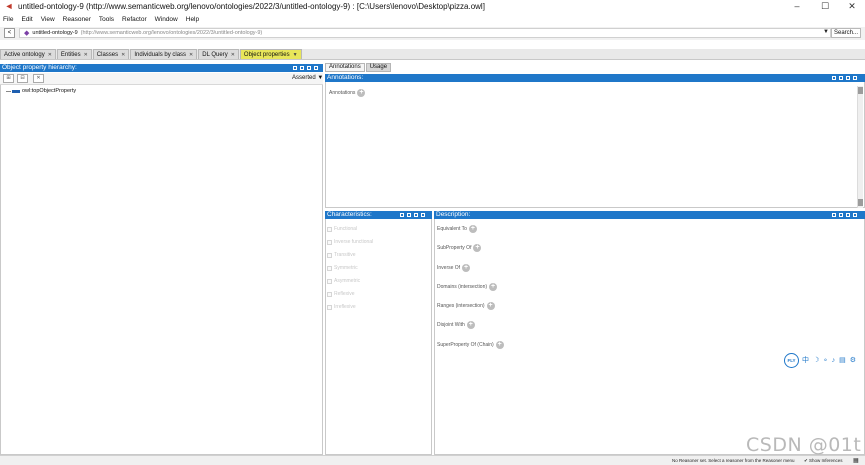 This screenshot has width=865, height=465. Describe the element at coordinates (499, 345) in the screenshot. I see `add-chain-icon: +` at that location.